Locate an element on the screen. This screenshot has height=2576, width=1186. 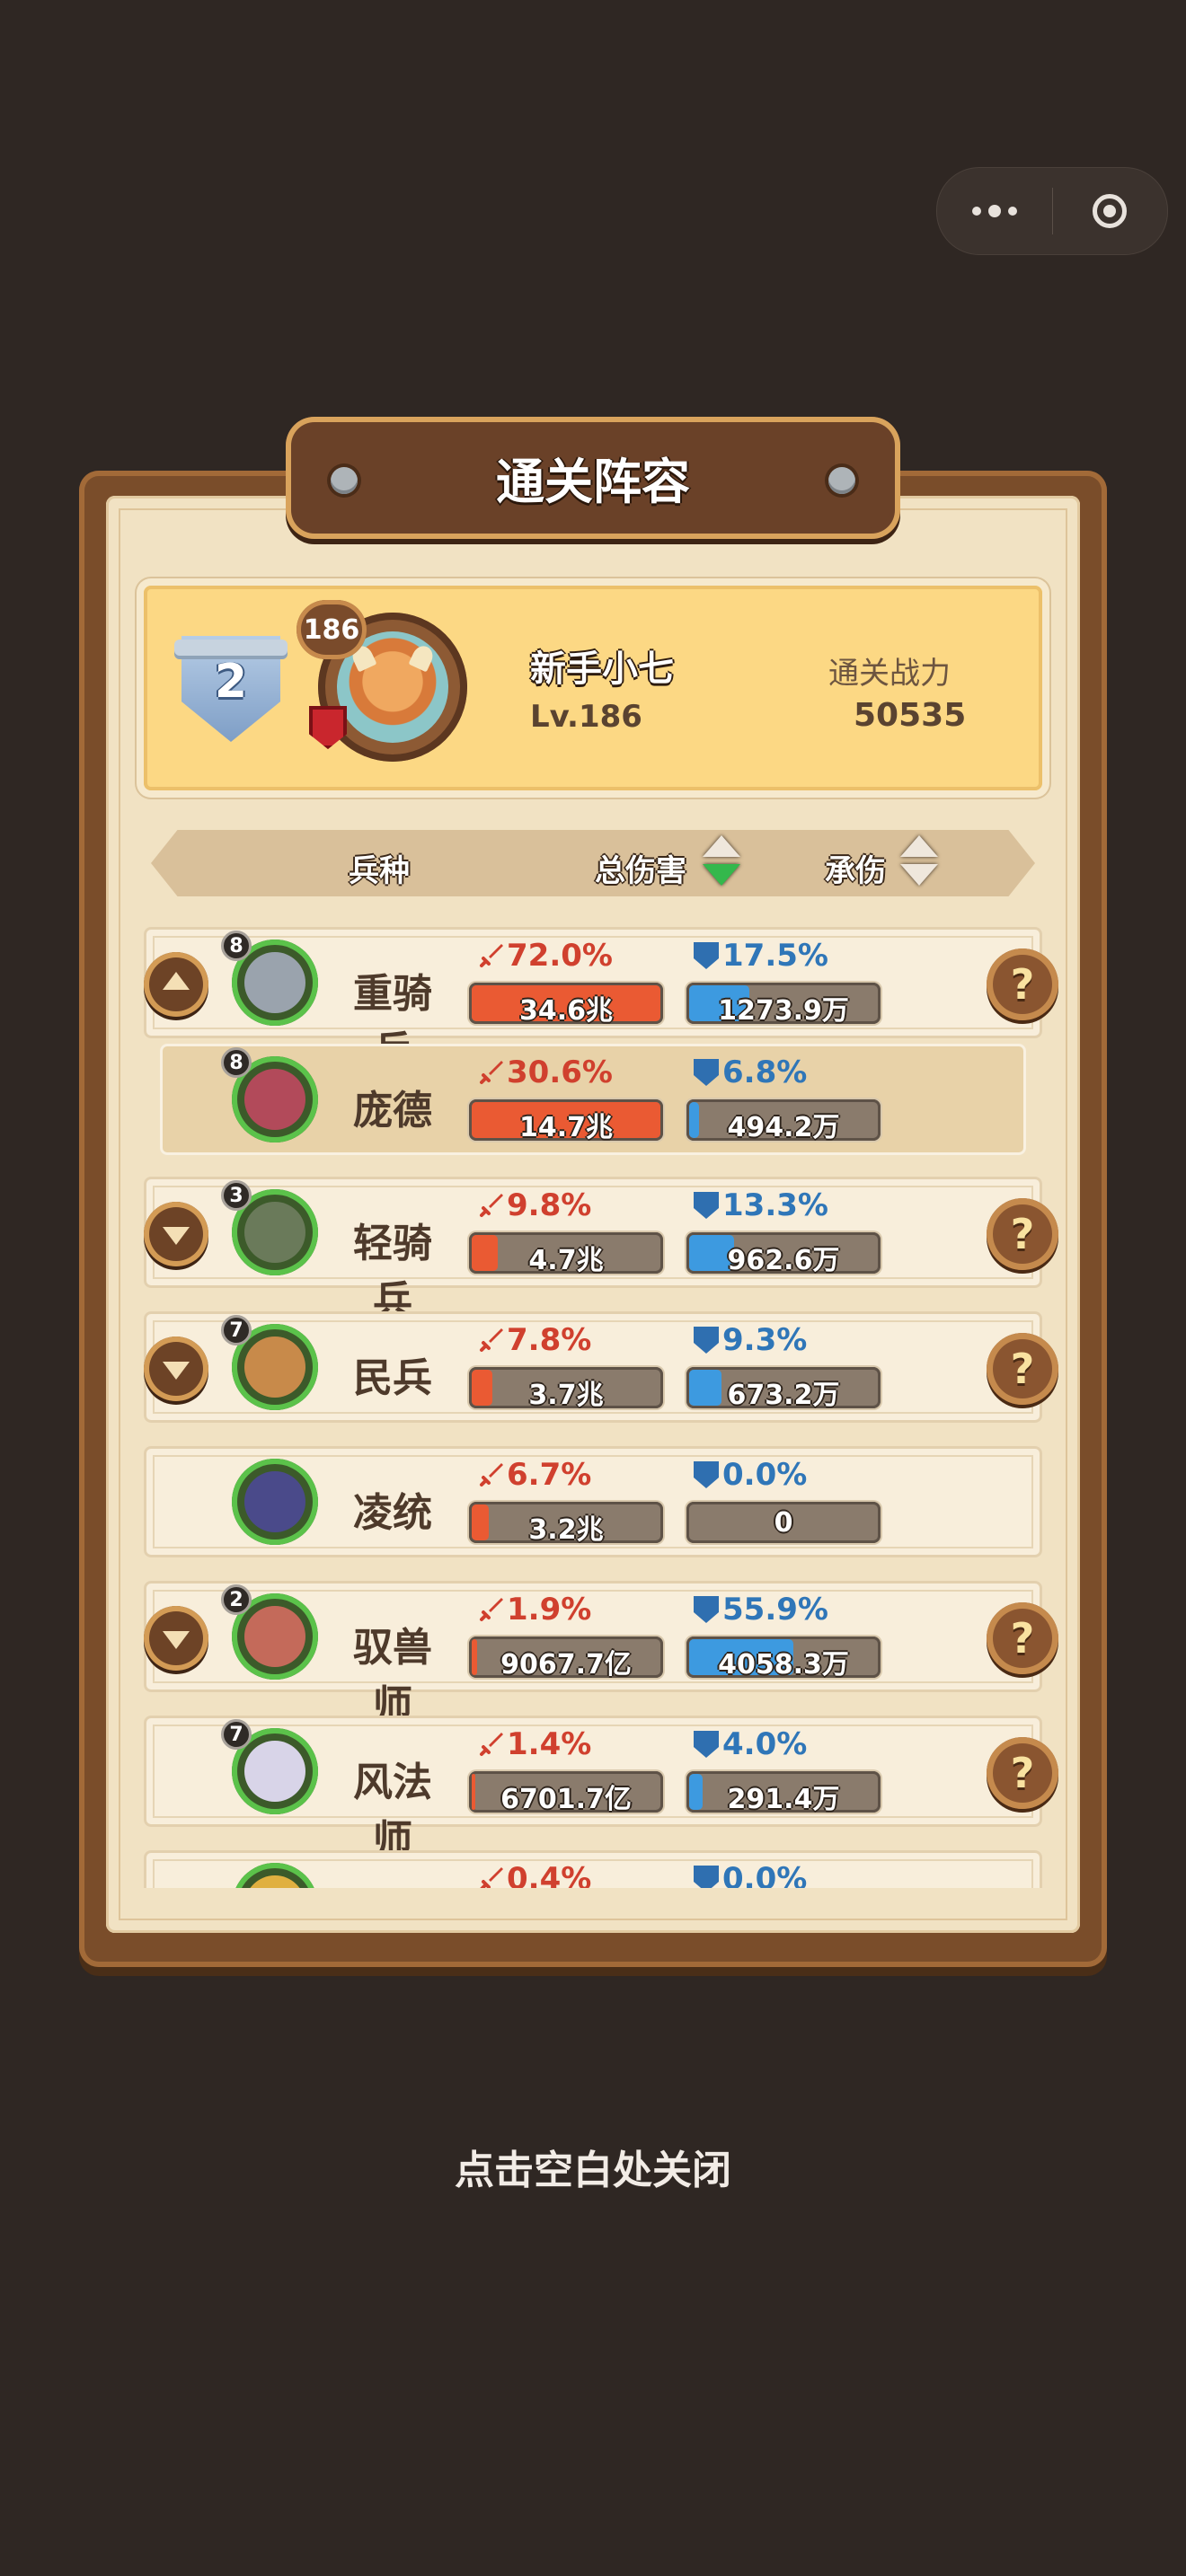
tank-value: 4058.3万 is located at coordinates (783, 1663).